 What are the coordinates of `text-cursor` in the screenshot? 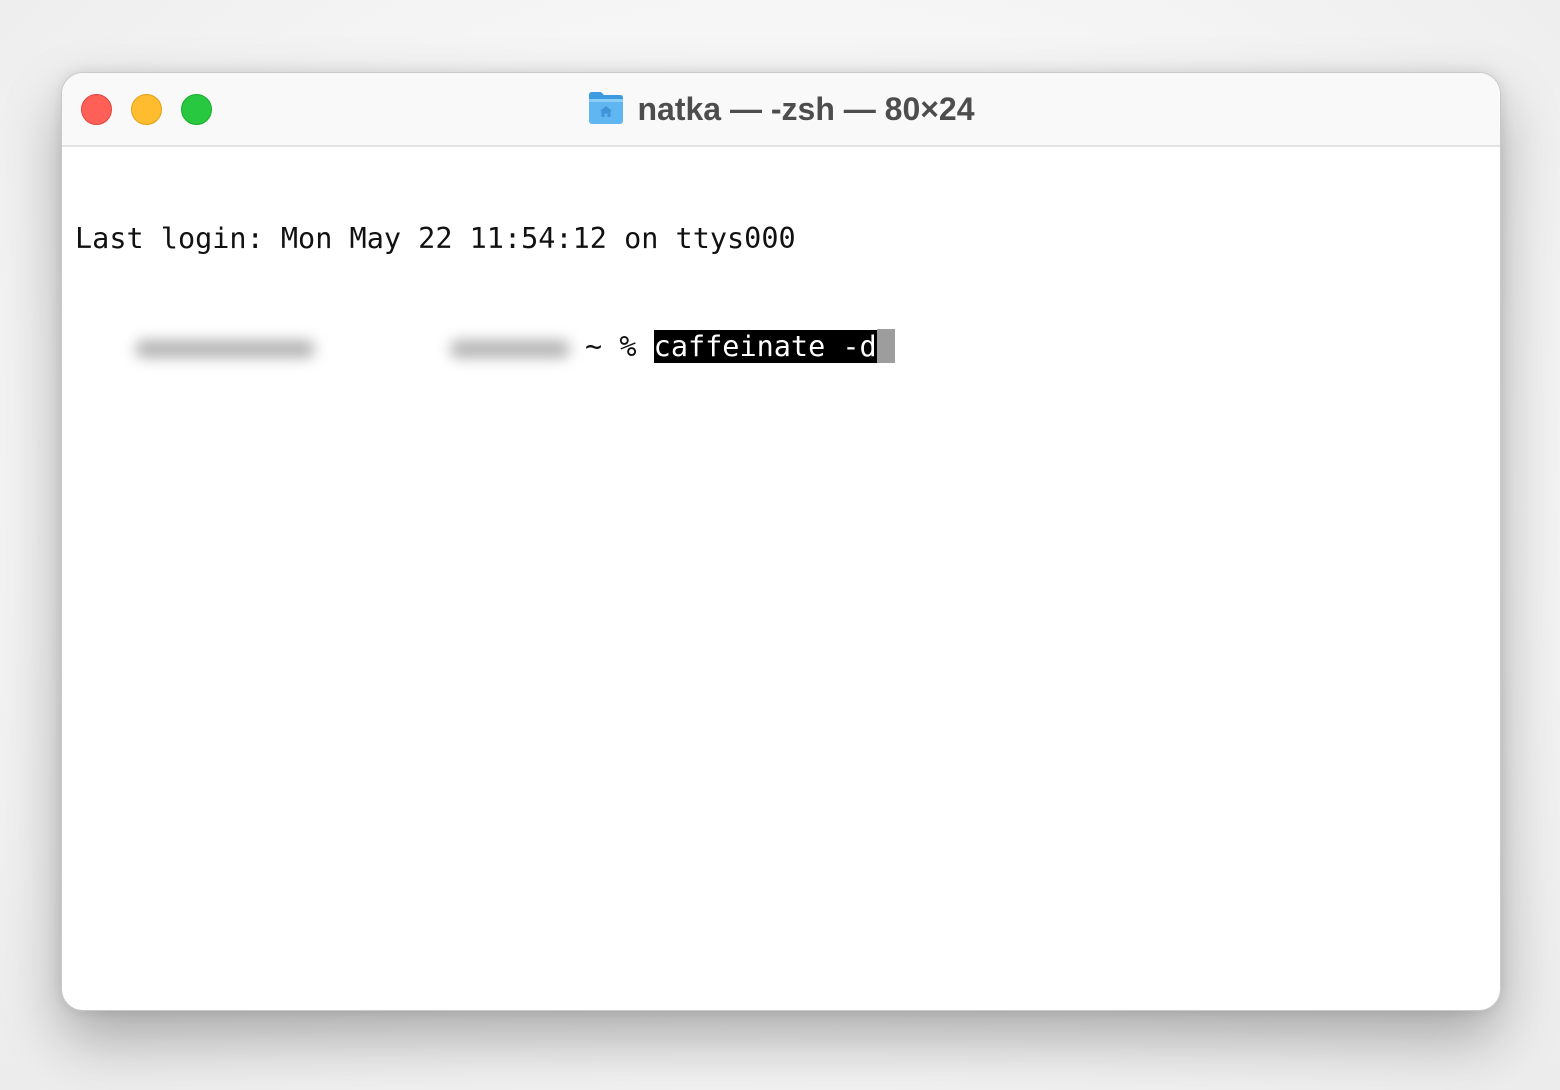 It's located at (885, 346).